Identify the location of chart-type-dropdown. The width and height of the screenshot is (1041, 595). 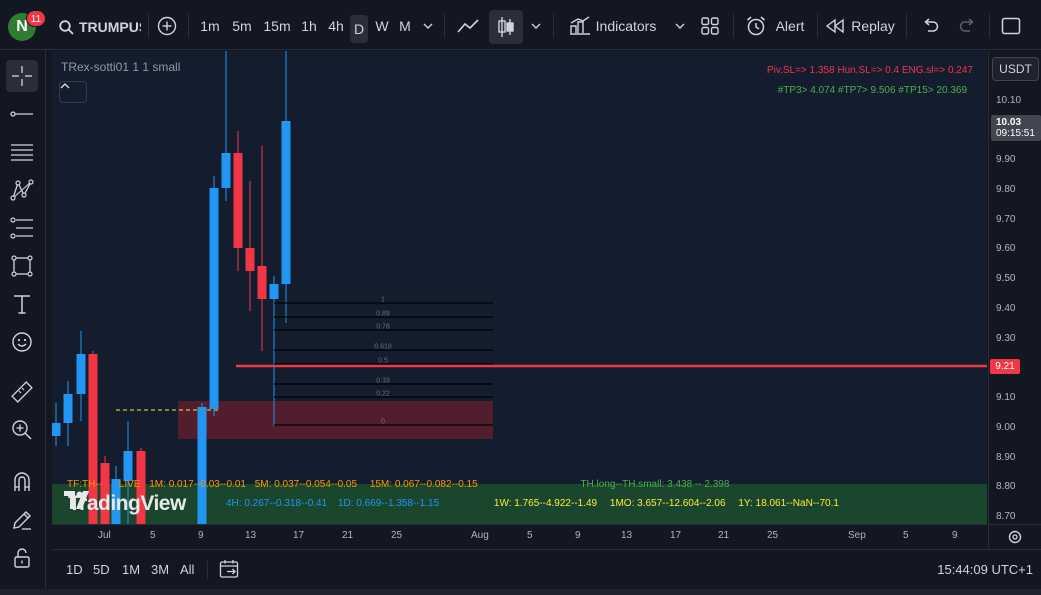
(536, 26).